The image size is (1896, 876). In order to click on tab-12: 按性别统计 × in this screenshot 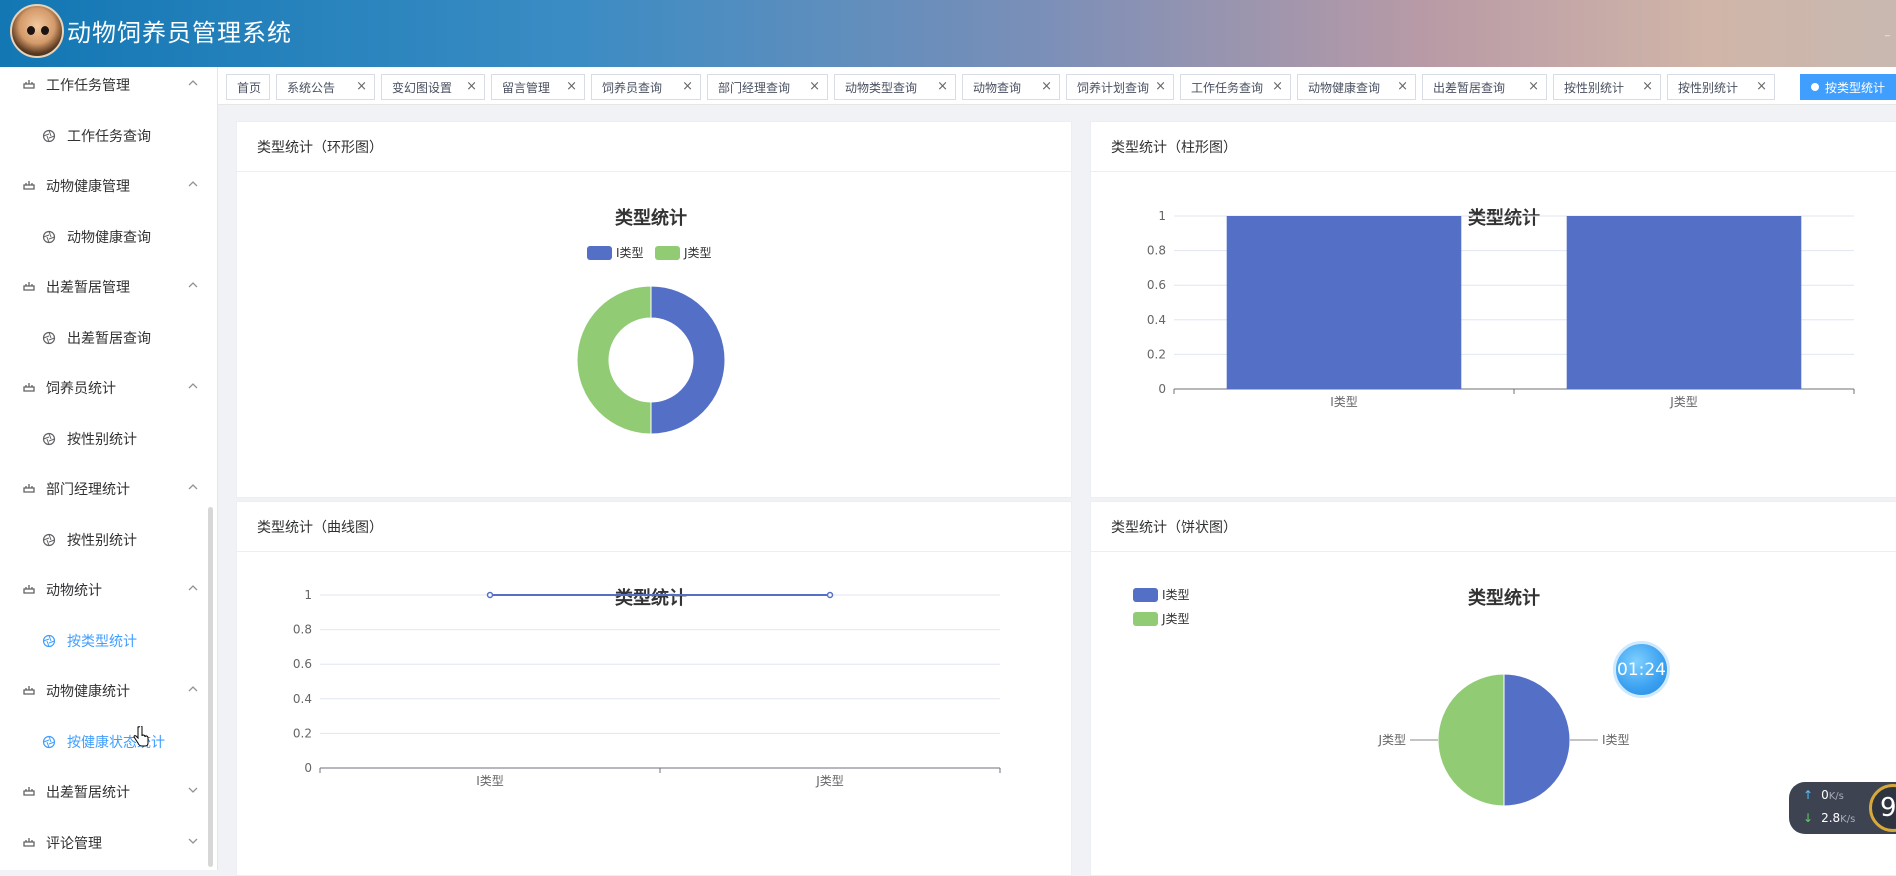, I will do `click(1607, 87)`.